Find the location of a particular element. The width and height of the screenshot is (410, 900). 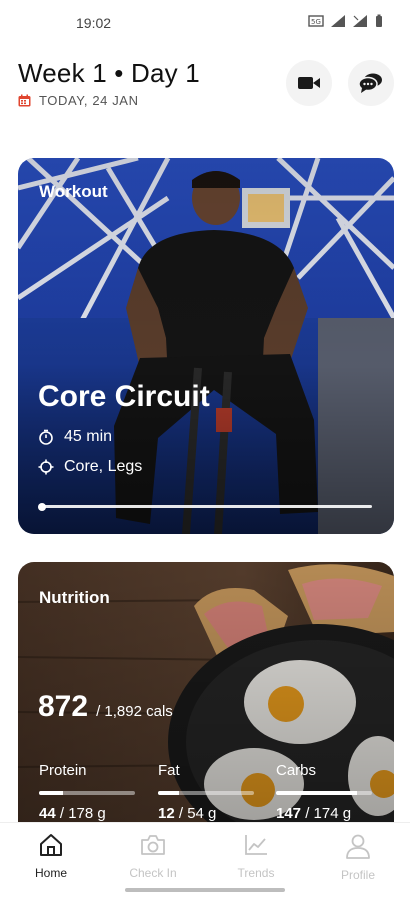

macro-carbs: Carbs 147 / 174 g is located at coordinates (326, 792).